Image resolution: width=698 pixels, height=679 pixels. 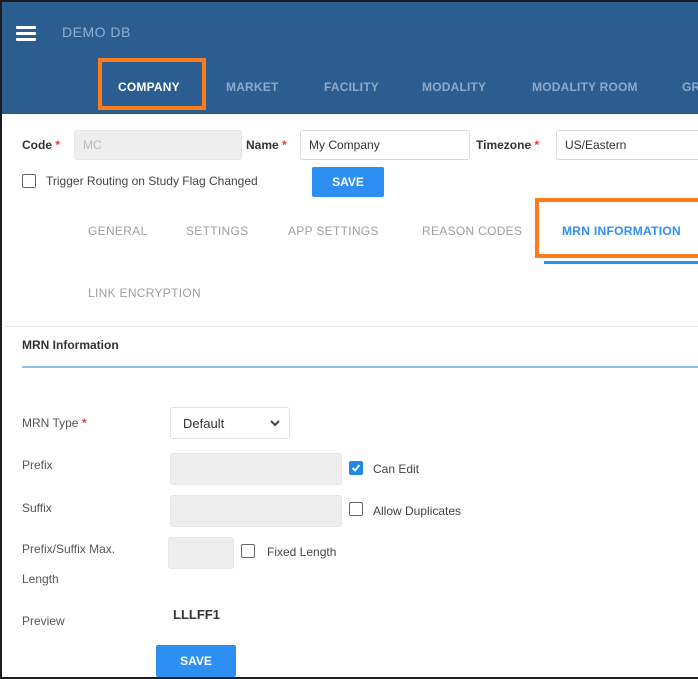 I want to click on suffix-input, so click(x=256, y=511).